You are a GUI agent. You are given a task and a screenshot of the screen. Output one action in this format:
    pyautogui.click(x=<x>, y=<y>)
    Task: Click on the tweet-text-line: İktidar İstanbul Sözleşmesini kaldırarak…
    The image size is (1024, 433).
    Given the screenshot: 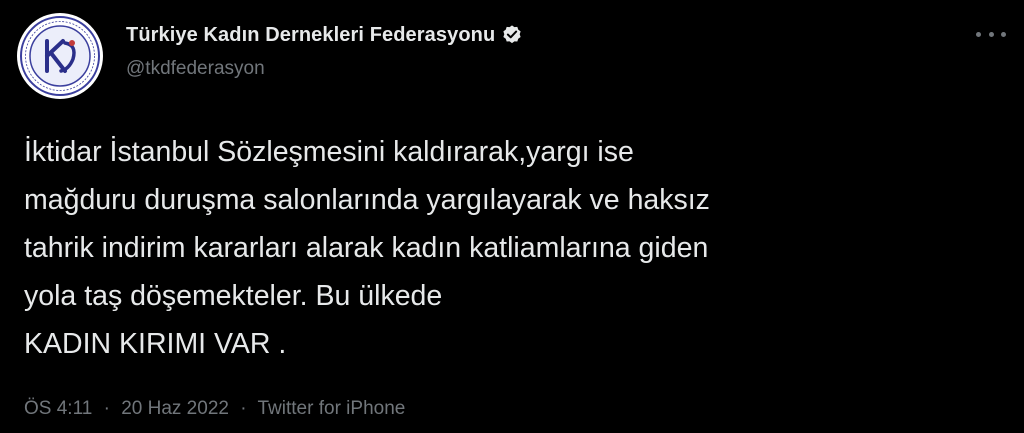 What is the action you would take?
    pyautogui.click(x=329, y=152)
    